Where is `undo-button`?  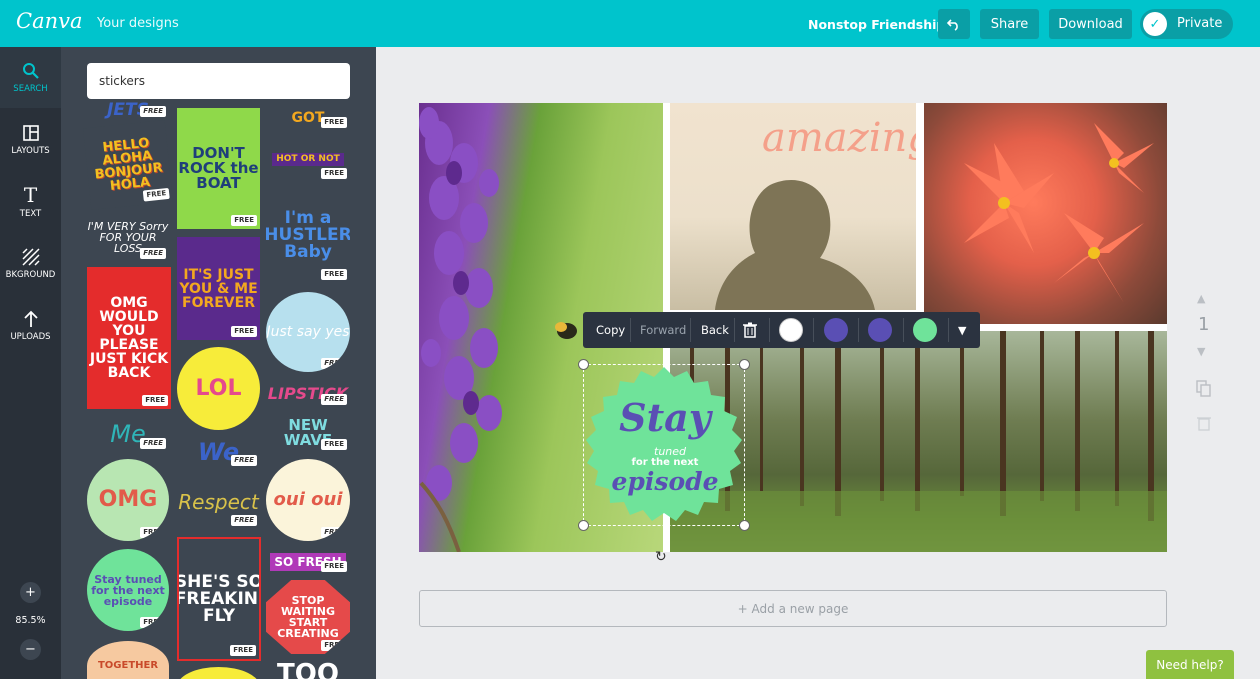
undo-button is located at coordinates (954, 24).